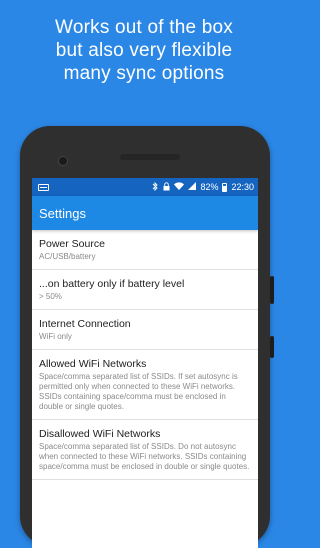 The image size is (320, 548). Describe the element at coordinates (50, 296) in the screenshot. I see `pref-summary: > 50%` at that location.